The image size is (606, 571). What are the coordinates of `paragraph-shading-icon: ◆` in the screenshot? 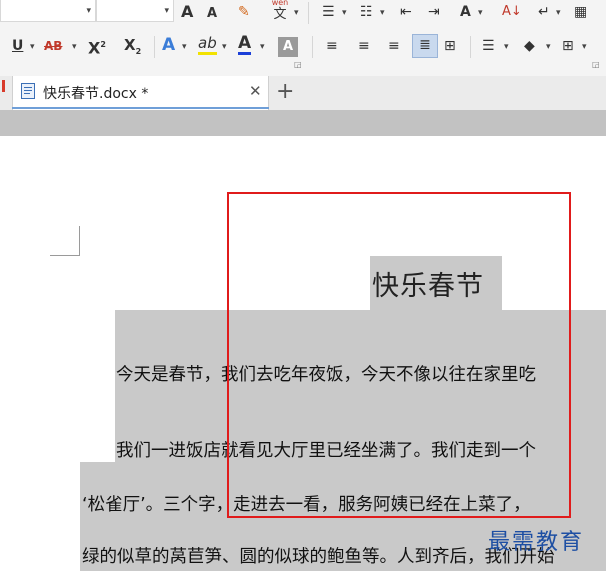 It's located at (529, 46).